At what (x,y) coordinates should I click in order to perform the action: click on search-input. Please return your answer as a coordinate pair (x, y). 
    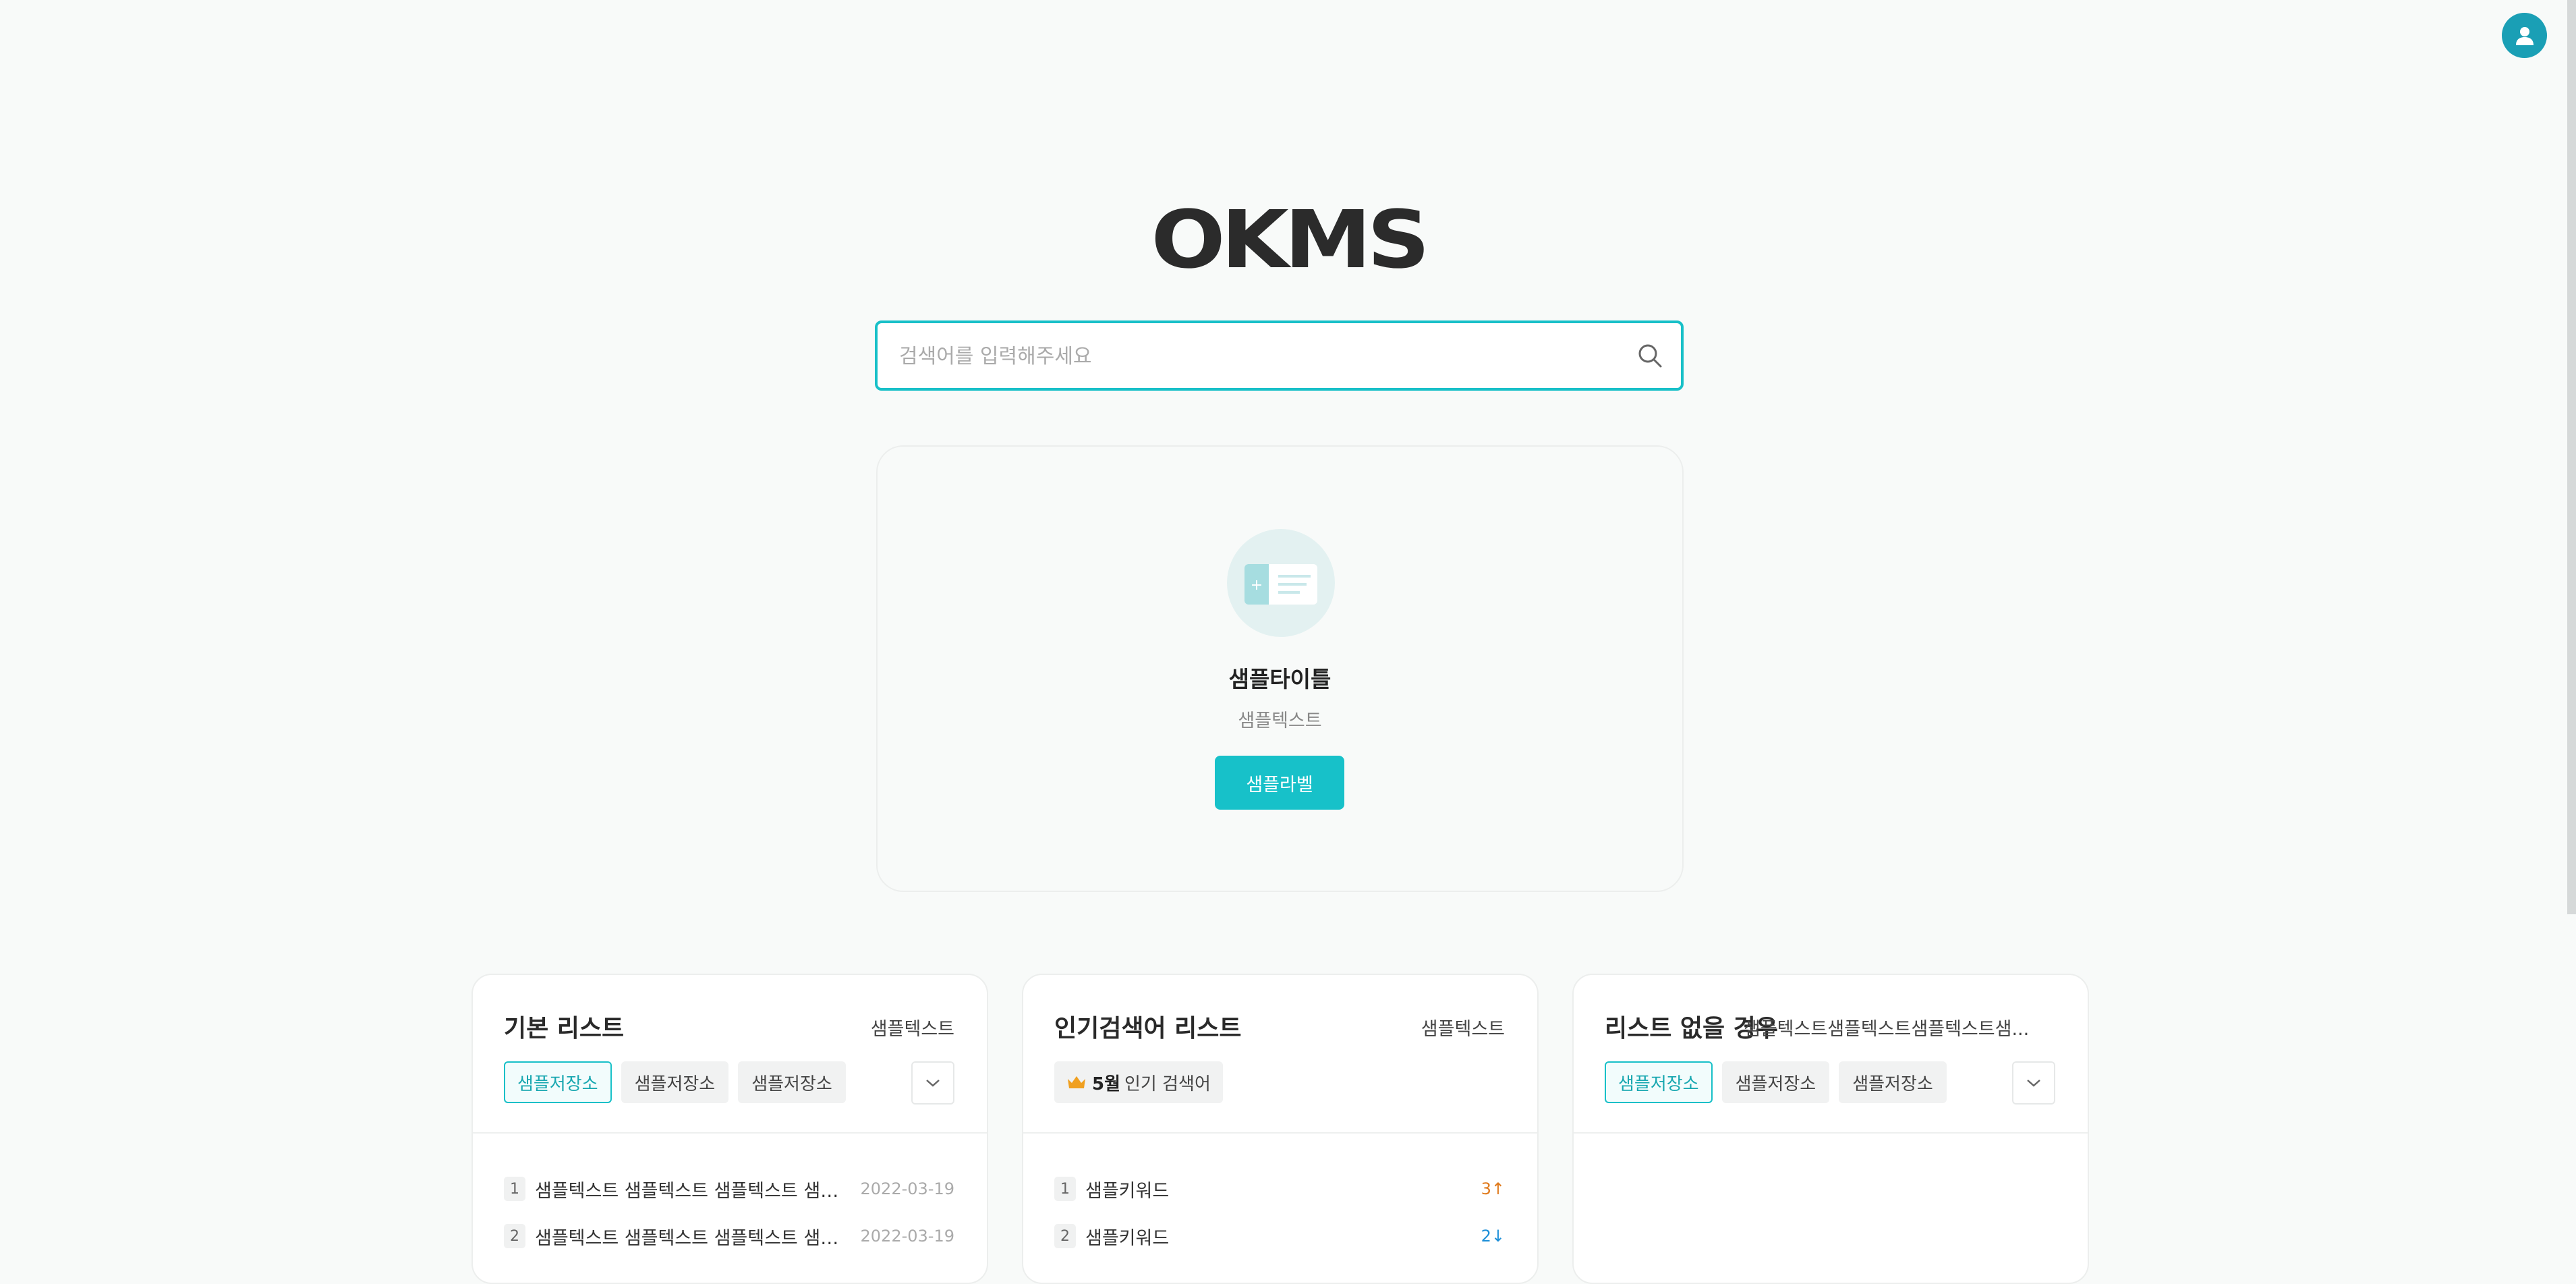
    Looking at the image, I should click on (1256, 356).